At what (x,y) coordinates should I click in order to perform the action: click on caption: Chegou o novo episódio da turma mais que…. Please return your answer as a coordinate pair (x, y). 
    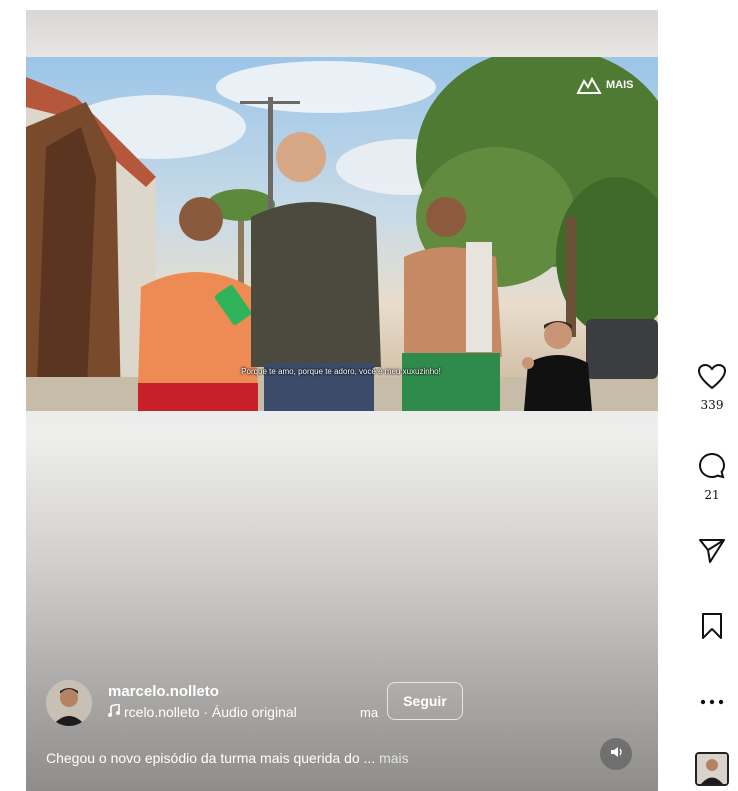
    Looking at the image, I should click on (227, 758).